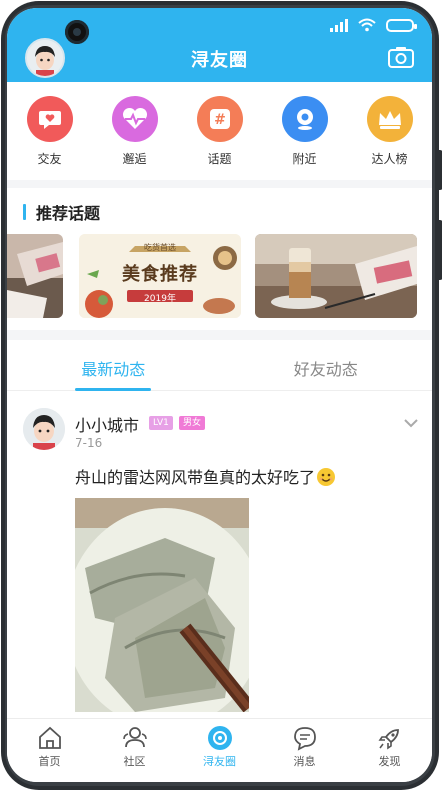 The height and width of the screenshot is (792, 442). Describe the element at coordinates (326, 369) in the screenshot. I see `tab-friends: 好友动态` at that location.